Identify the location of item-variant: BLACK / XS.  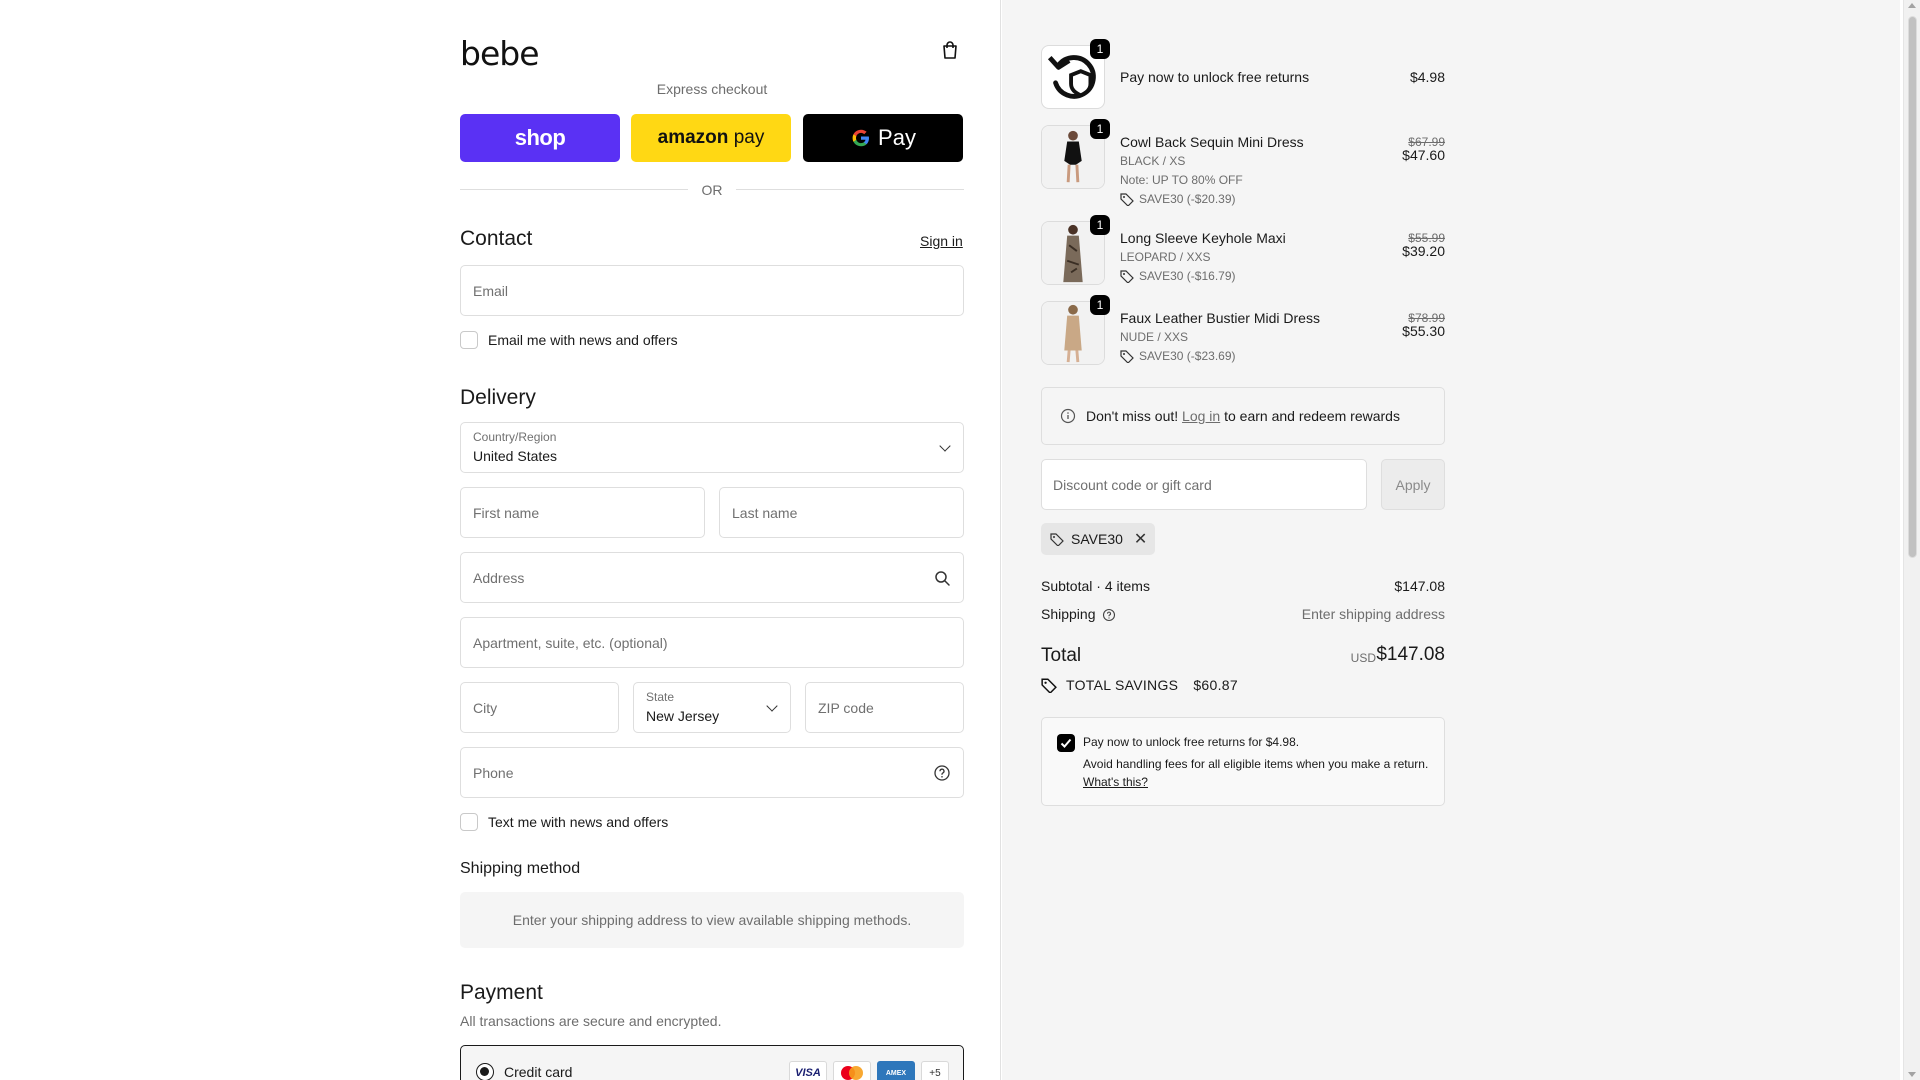
(1153, 161).